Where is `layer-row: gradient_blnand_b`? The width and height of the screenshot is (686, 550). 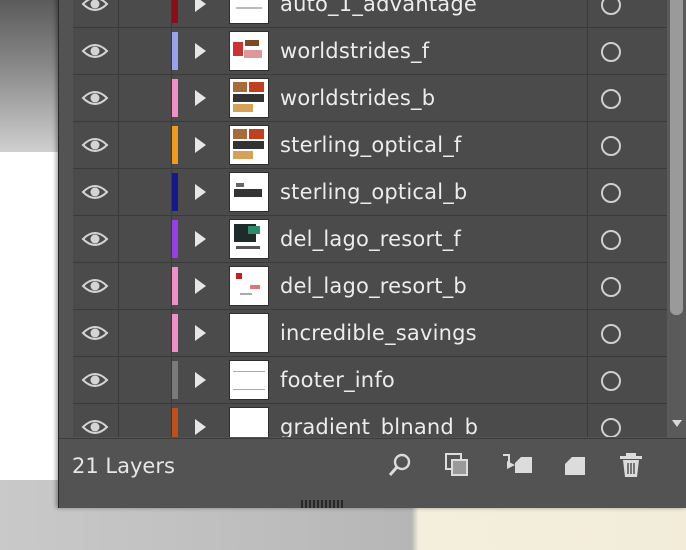
layer-row: gradient_blnand_b is located at coordinates (370, 420).